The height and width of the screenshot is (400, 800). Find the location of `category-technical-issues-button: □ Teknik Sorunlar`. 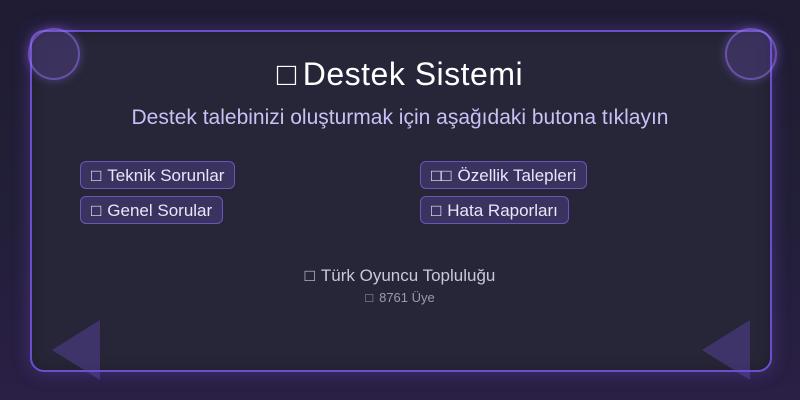

category-technical-issues-button: □ Teknik Sorunlar is located at coordinates (158, 175).